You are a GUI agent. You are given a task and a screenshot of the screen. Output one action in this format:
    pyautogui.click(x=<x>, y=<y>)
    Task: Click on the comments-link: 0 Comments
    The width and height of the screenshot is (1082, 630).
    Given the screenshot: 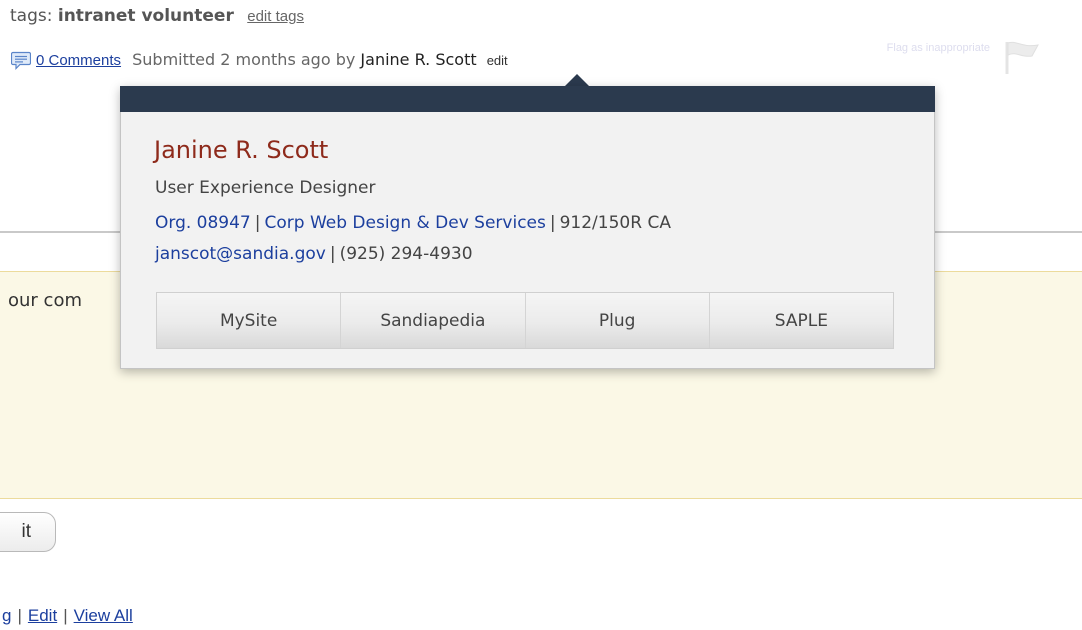 What is the action you would take?
    pyautogui.click(x=78, y=60)
    